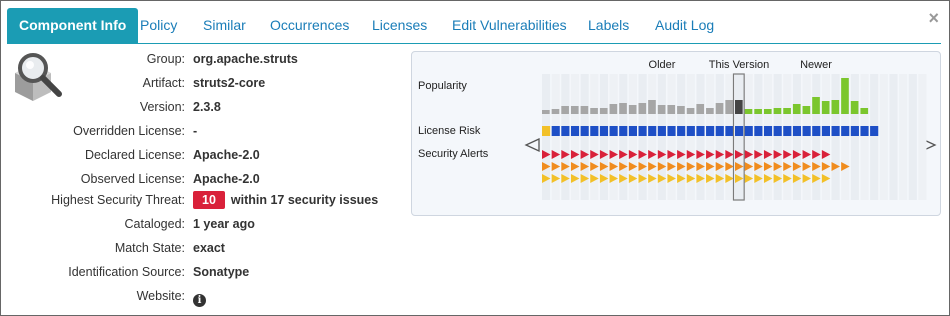 This screenshot has width=950, height=316. I want to click on identification-source-value: Sonatype, so click(221, 272).